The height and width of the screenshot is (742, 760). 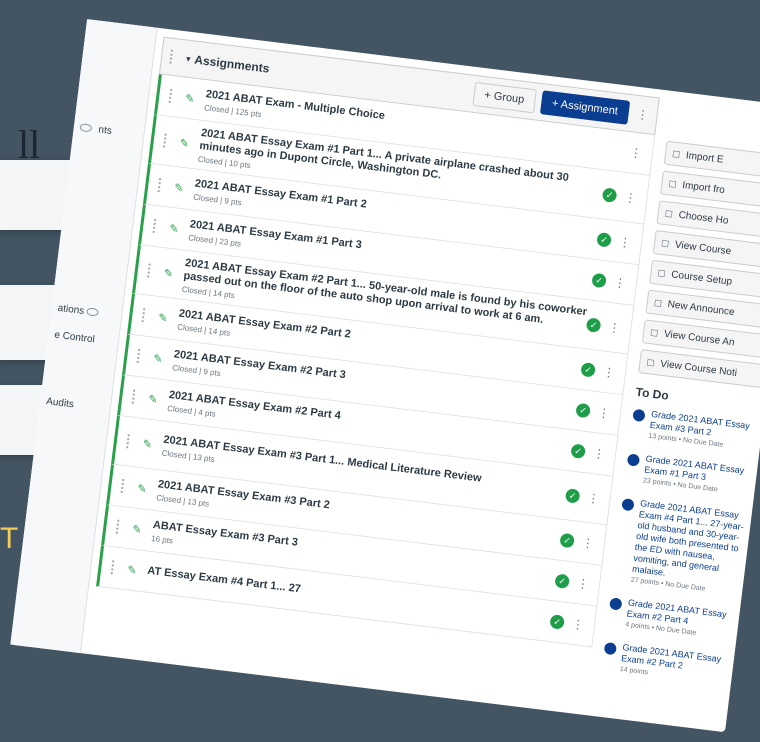 I want to click on nav-item: Audits, so click(x=75, y=404).